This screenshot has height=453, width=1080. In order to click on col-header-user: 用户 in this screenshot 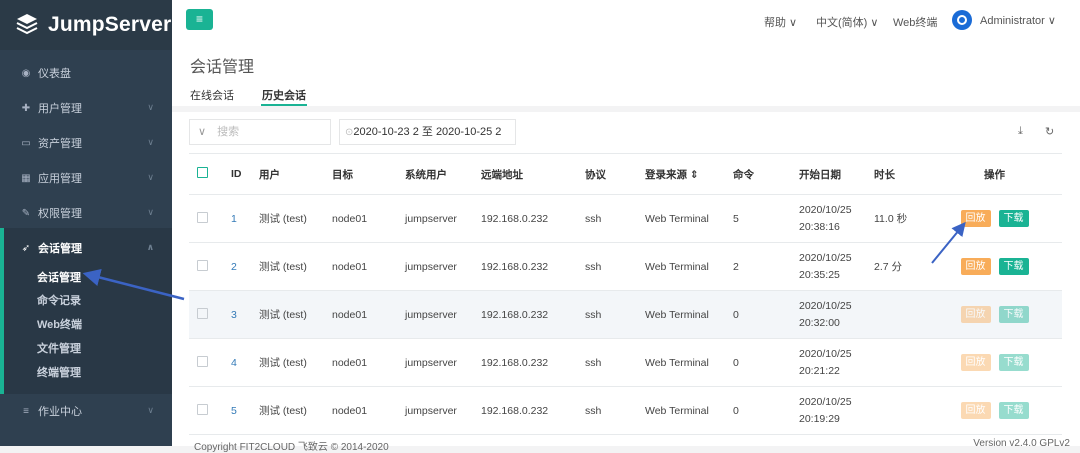, I will do `click(287, 174)`.